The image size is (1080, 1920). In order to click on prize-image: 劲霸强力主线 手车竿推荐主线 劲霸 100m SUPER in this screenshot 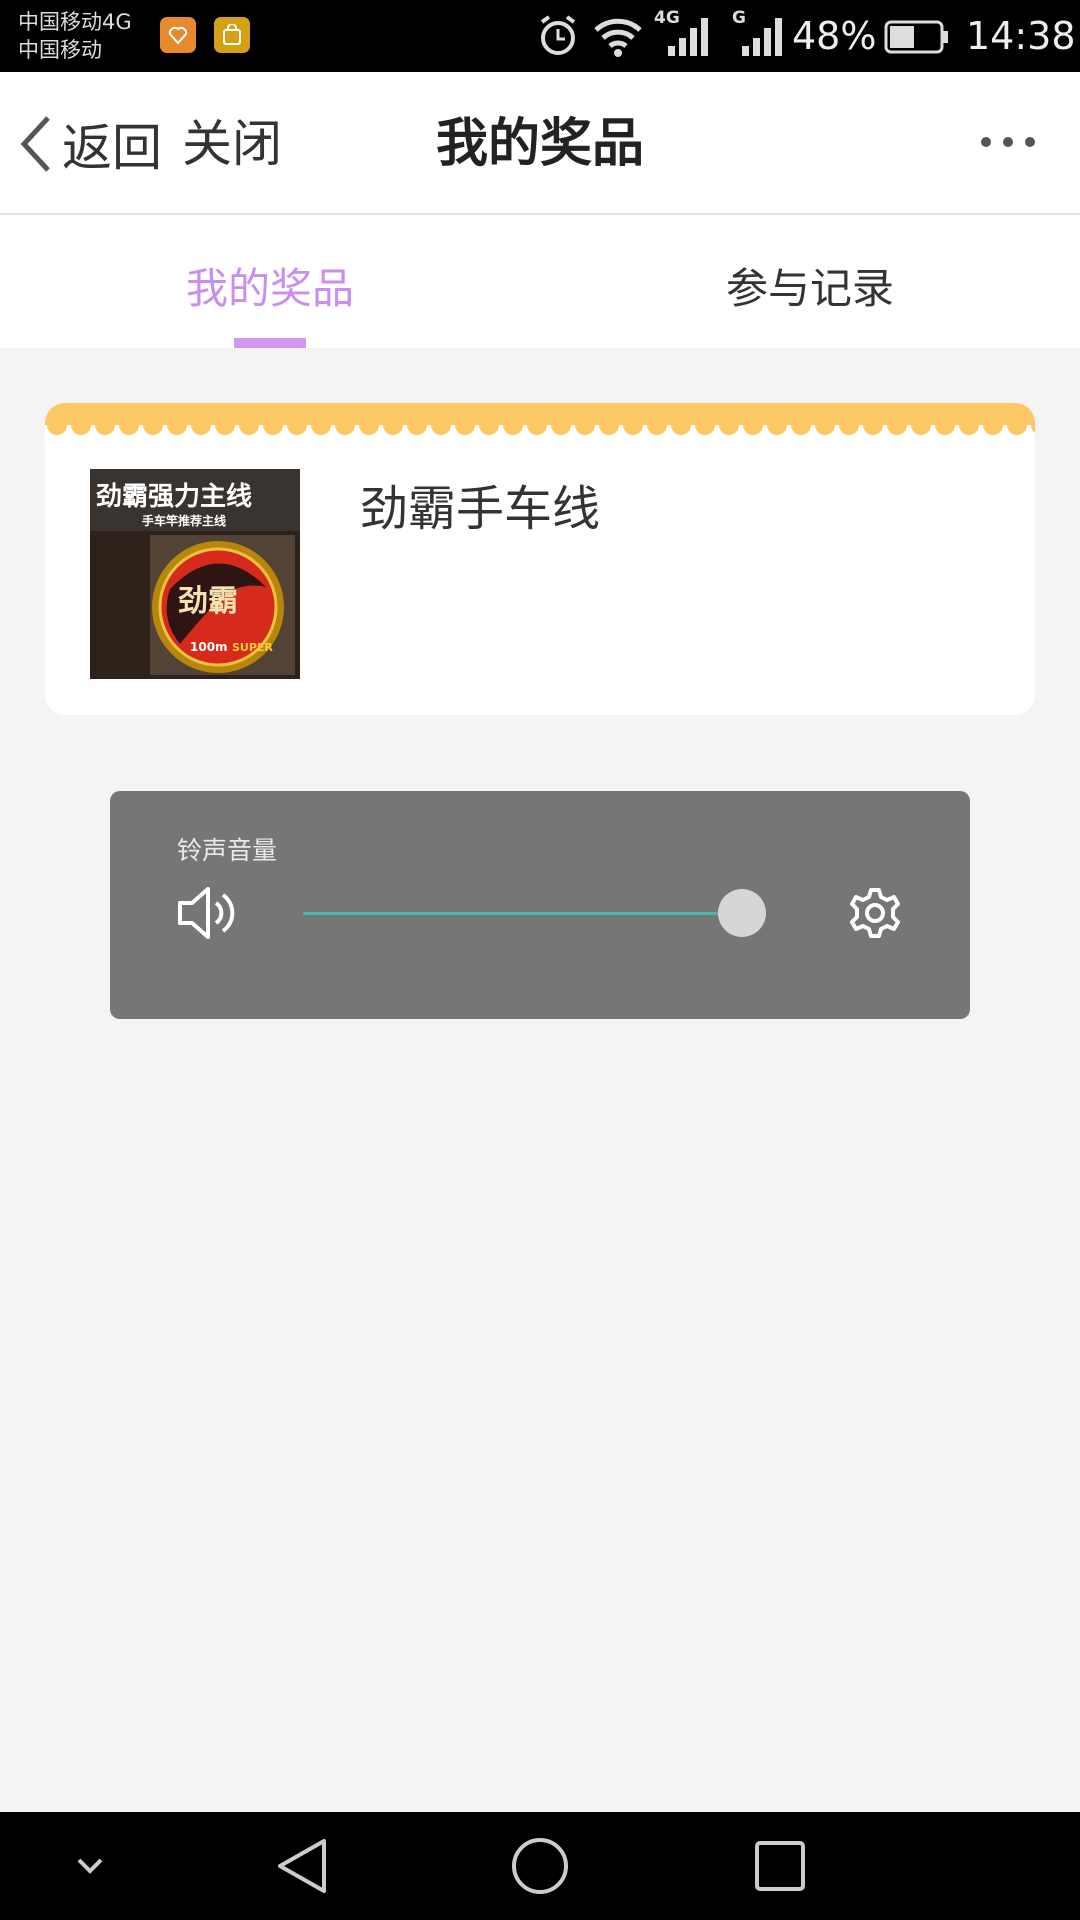, I will do `click(195, 574)`.